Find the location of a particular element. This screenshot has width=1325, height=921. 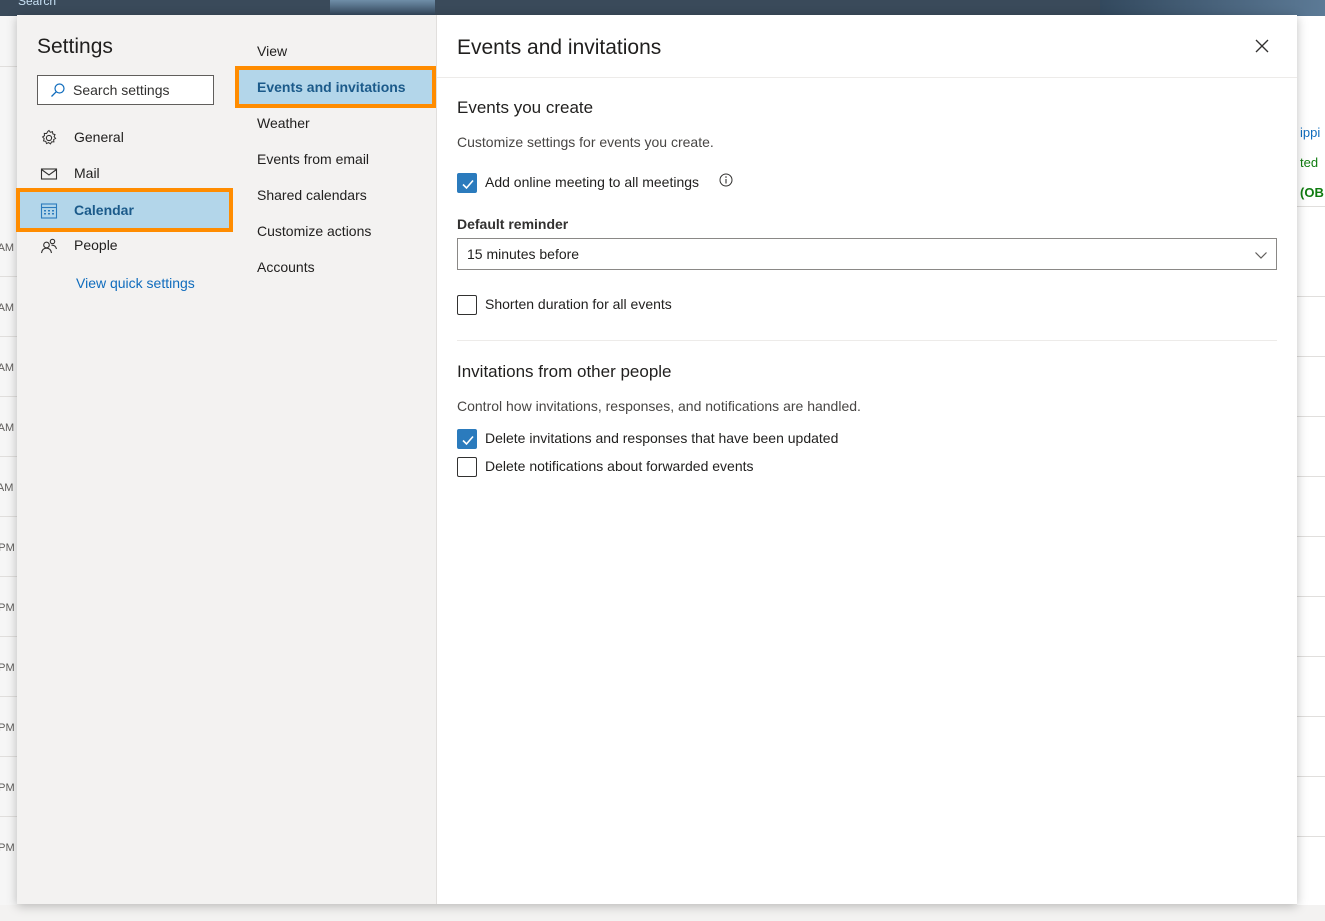

time-label: 5 PM is located at coordinates (7, 848).